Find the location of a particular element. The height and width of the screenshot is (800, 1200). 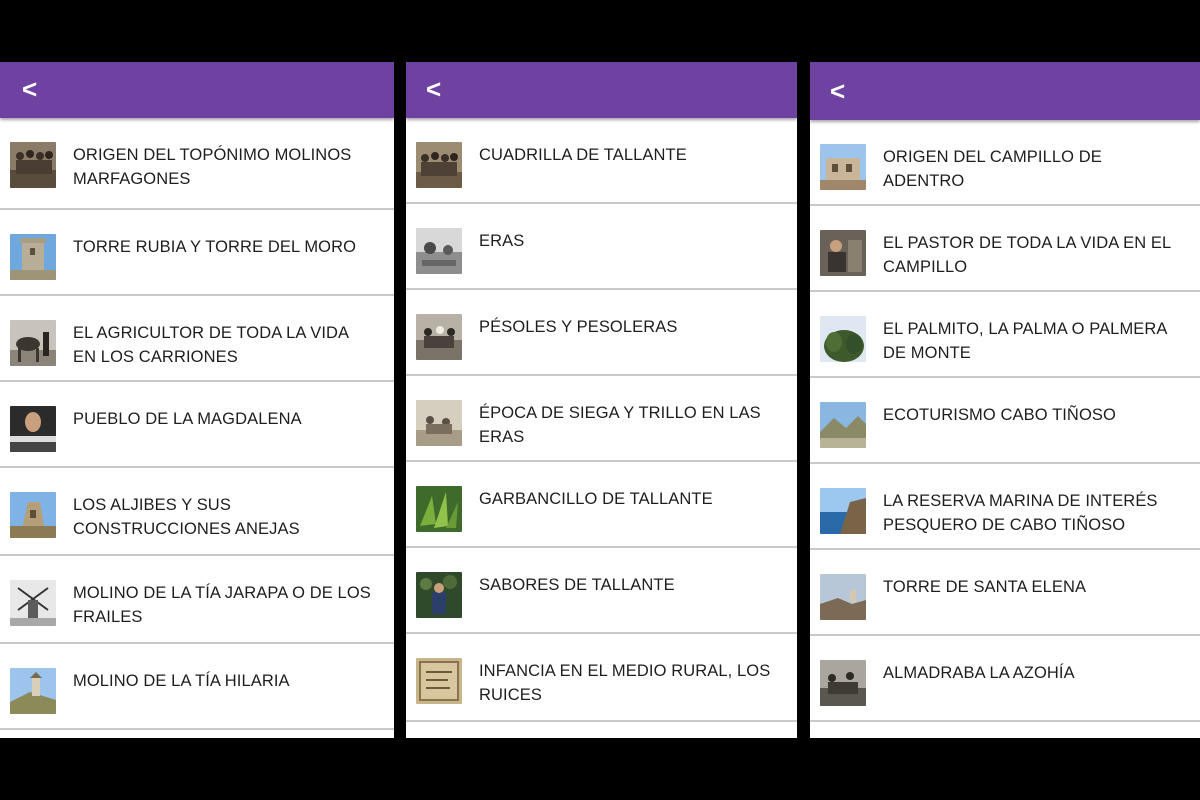

list-item: EL PASTOR DE TODA LA VIDA EN EL CAMPILLO is located at coordinates (1005, 249).